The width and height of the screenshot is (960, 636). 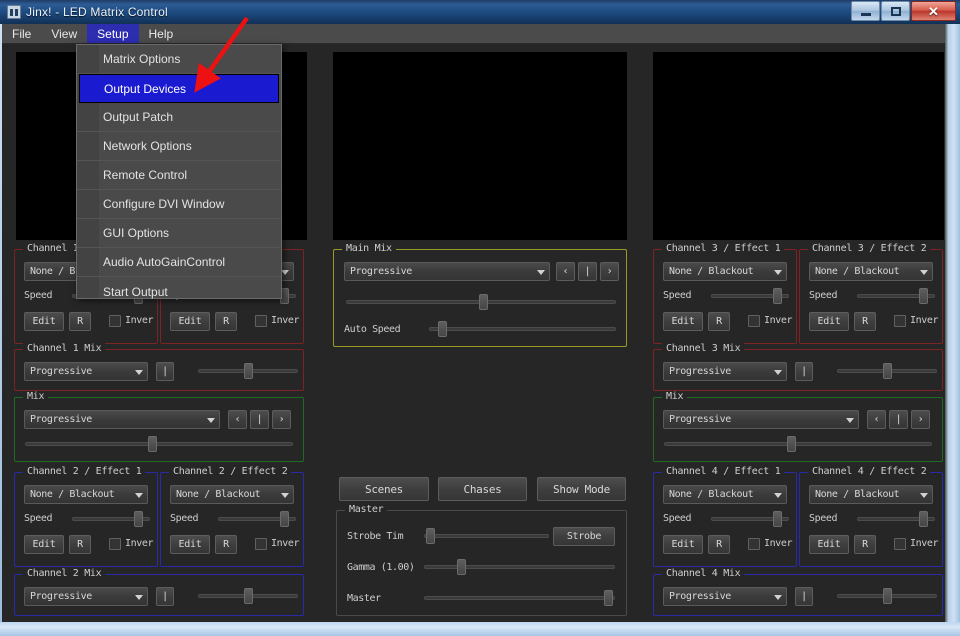 I want to click on channel1-effect2-r-button: R, so click(x=226, y=321).